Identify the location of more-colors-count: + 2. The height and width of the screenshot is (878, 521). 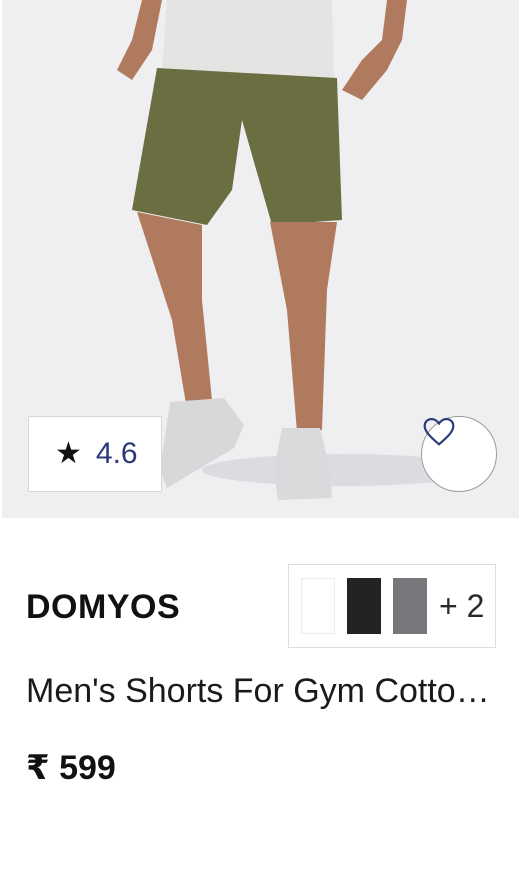
(461, 606).